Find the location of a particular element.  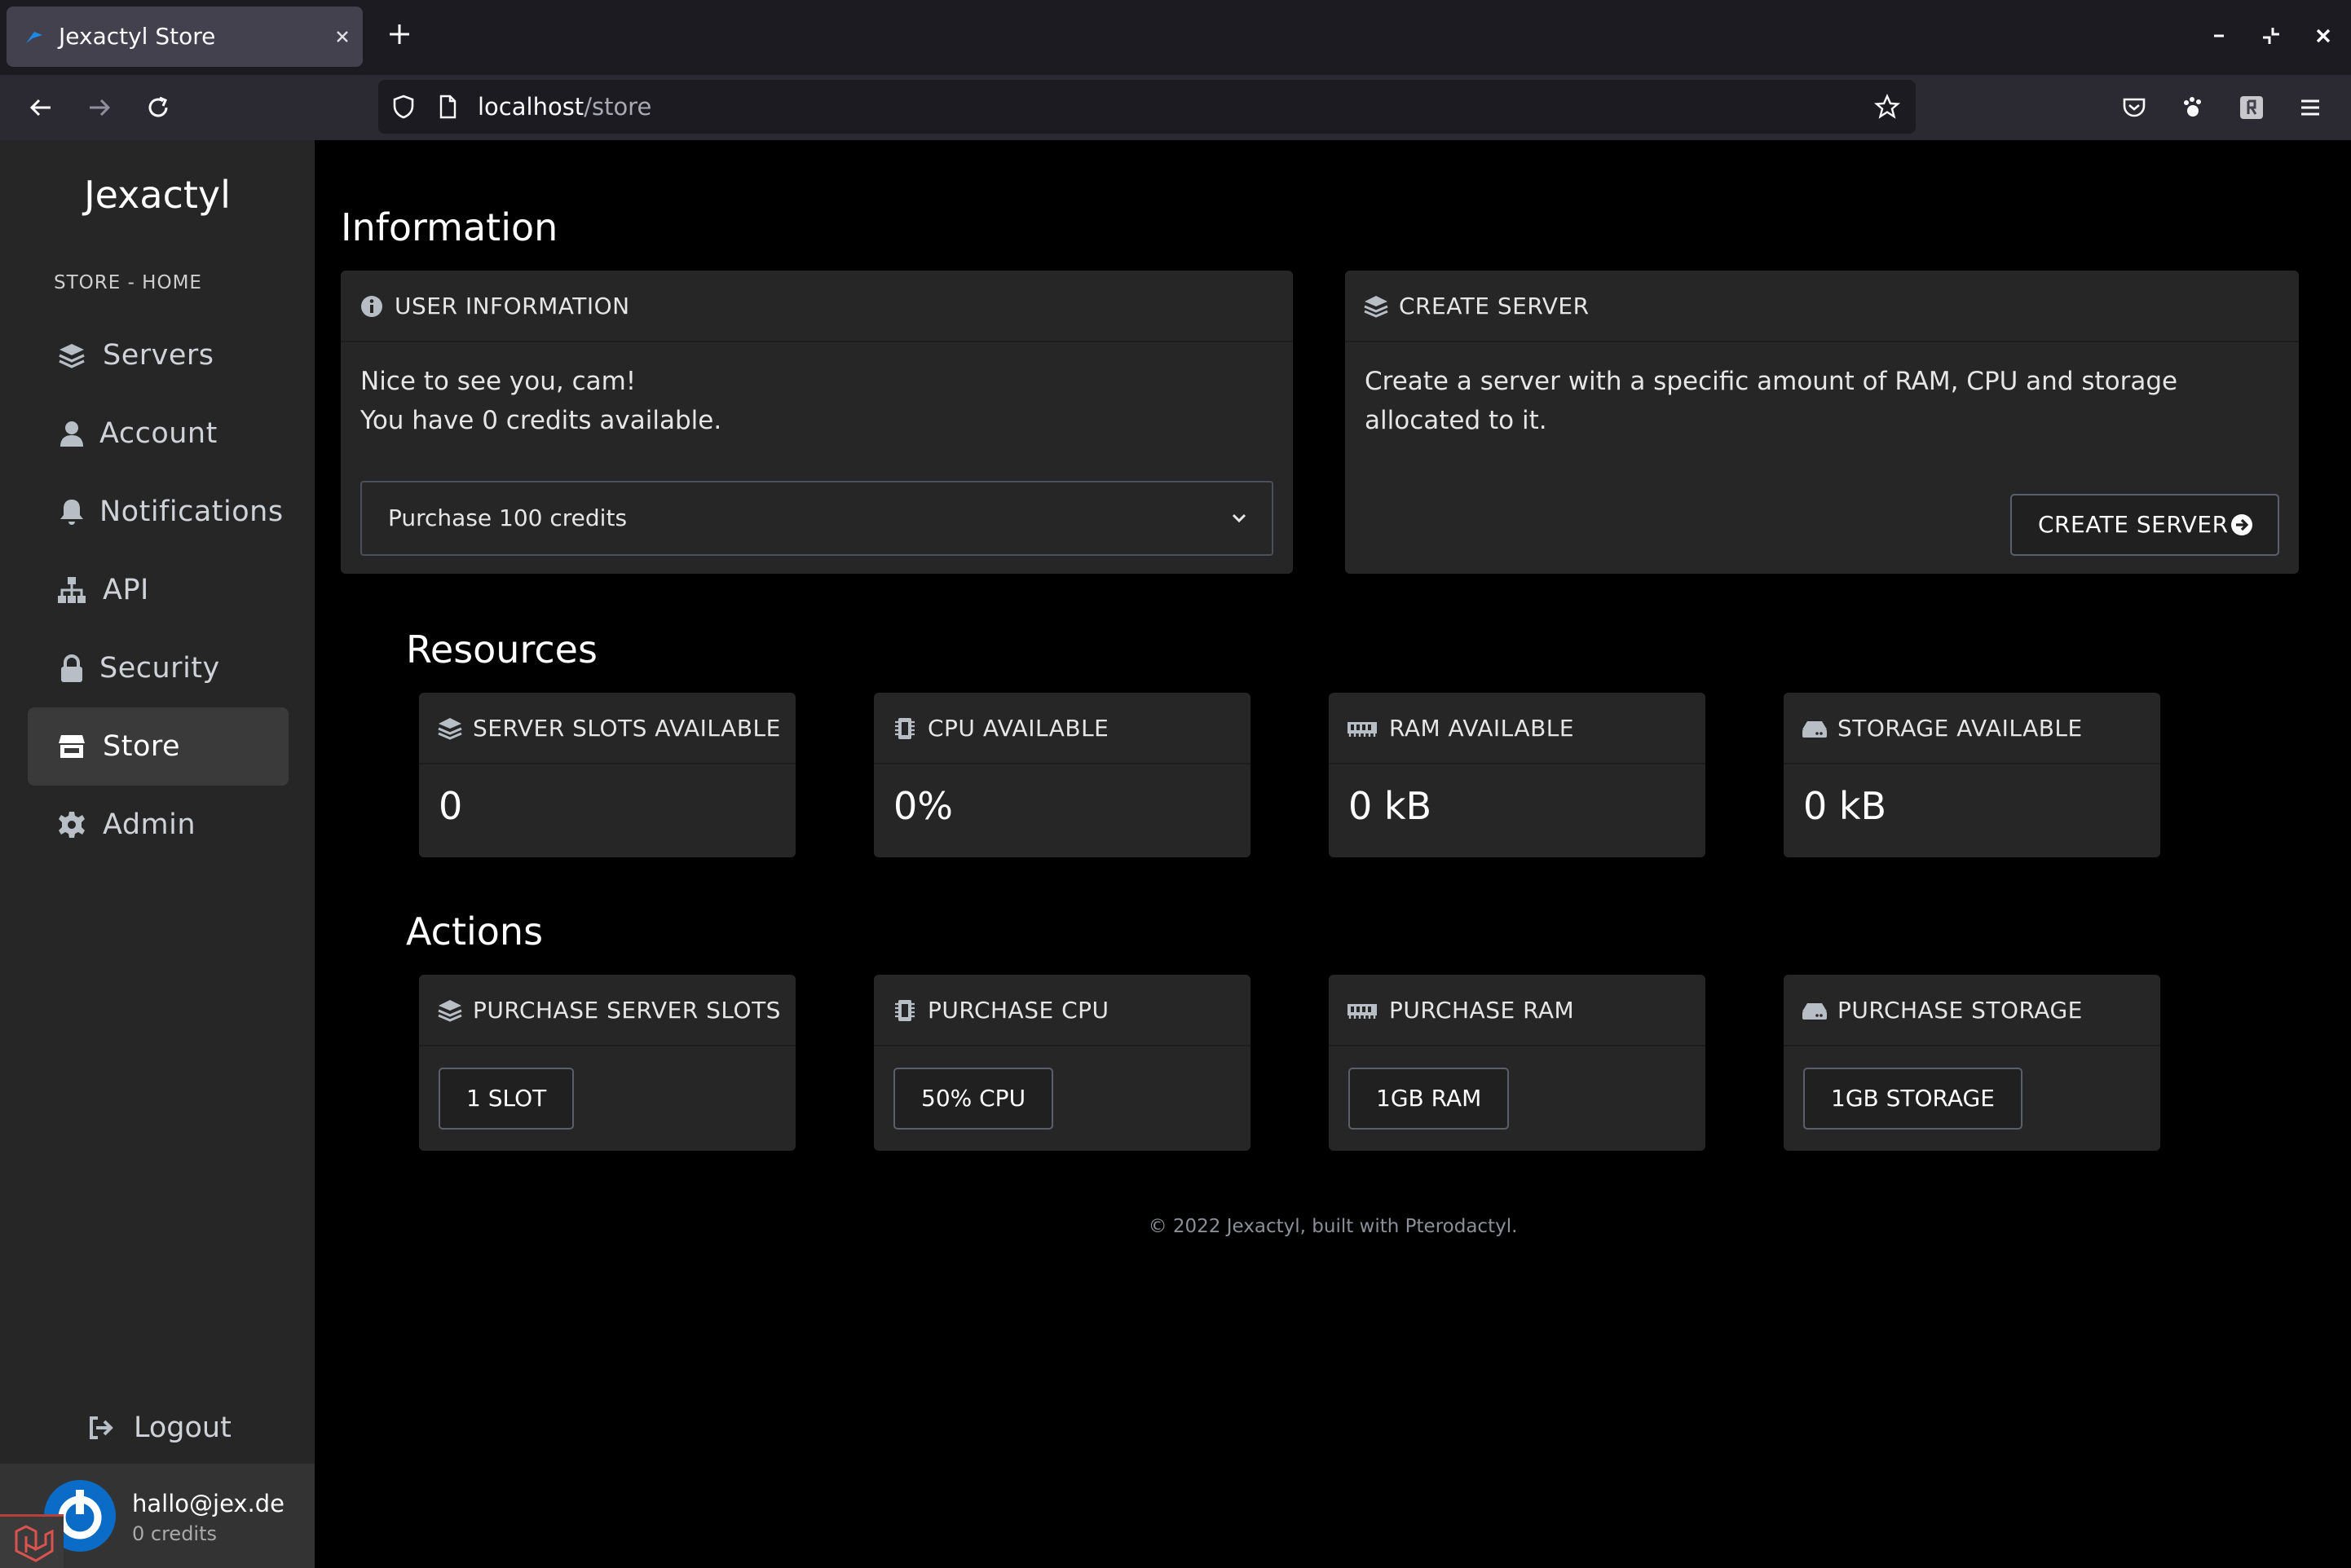

card-header: PURCHASE RAM is located at coordinates (1517, 1010).